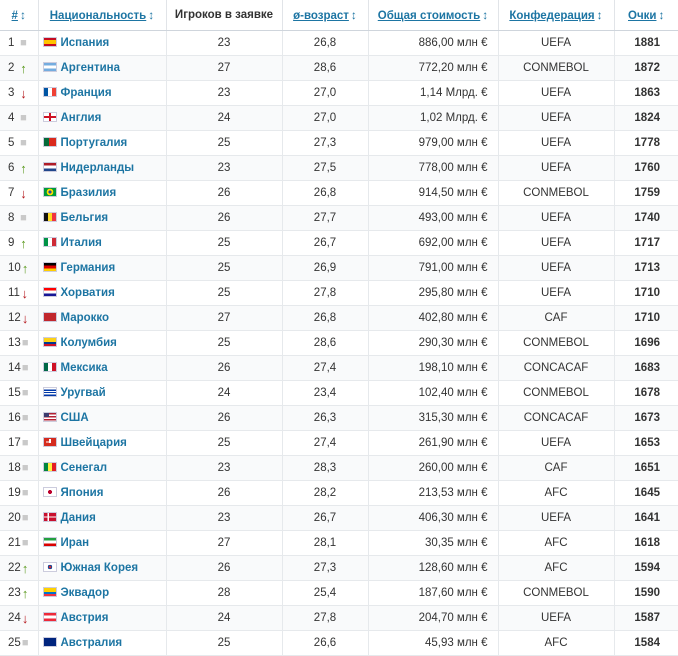 The image size is (678, 656). Describe the element at coordinates (646, 468) in the screenshot. I see `points-cell: 1651` at that location.